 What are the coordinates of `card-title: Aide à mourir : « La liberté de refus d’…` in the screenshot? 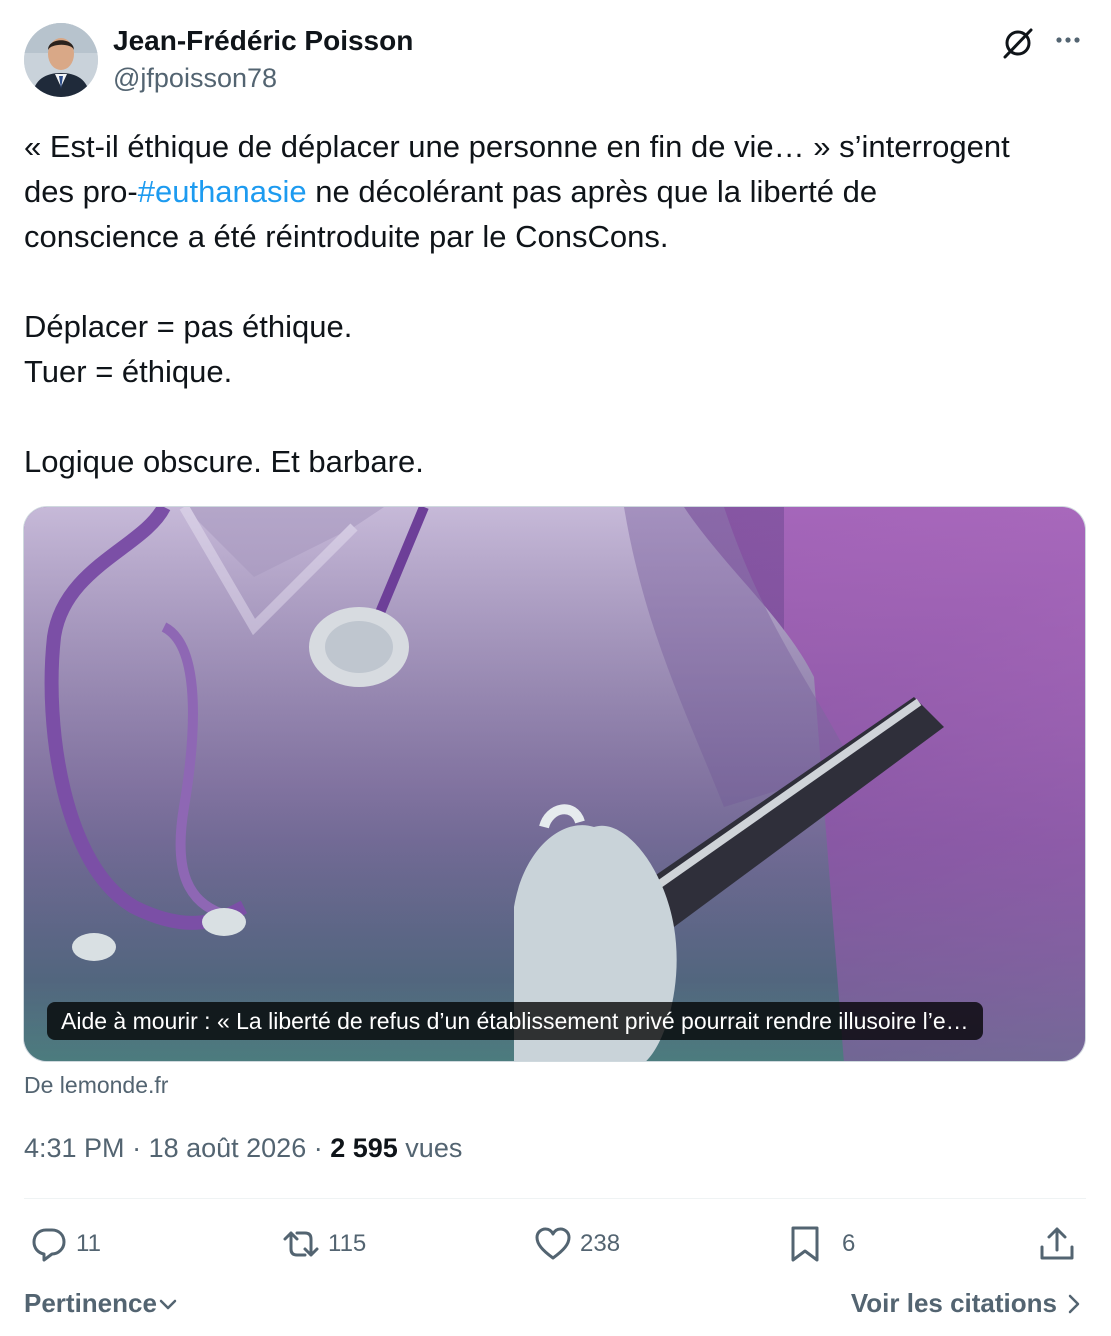 It's located at (515, 1021).